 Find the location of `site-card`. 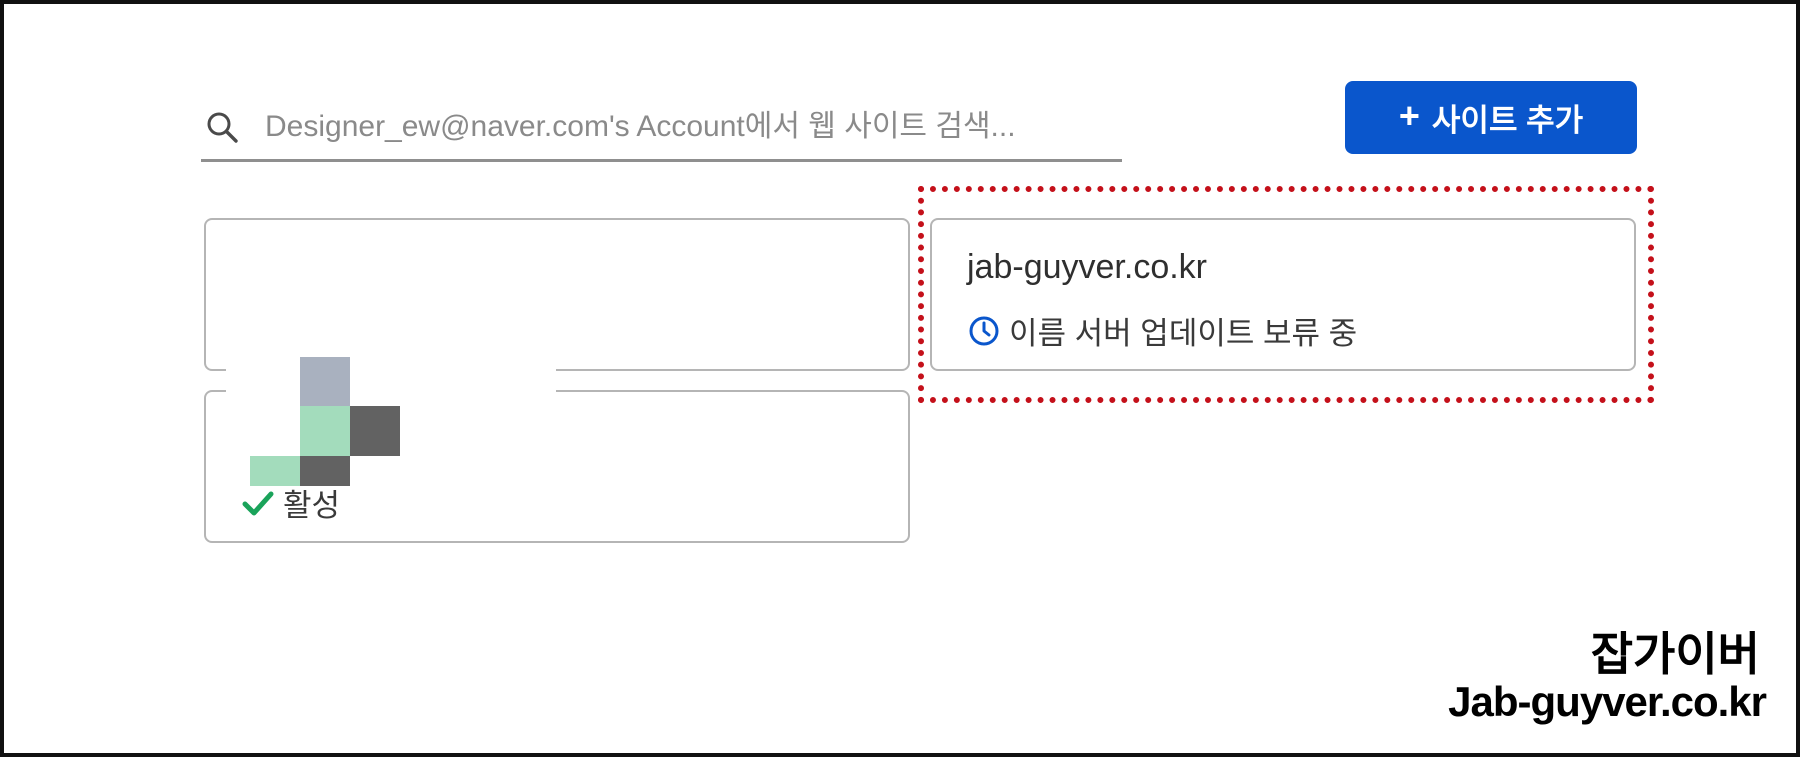

site-card is located at coordinates (557, 294).